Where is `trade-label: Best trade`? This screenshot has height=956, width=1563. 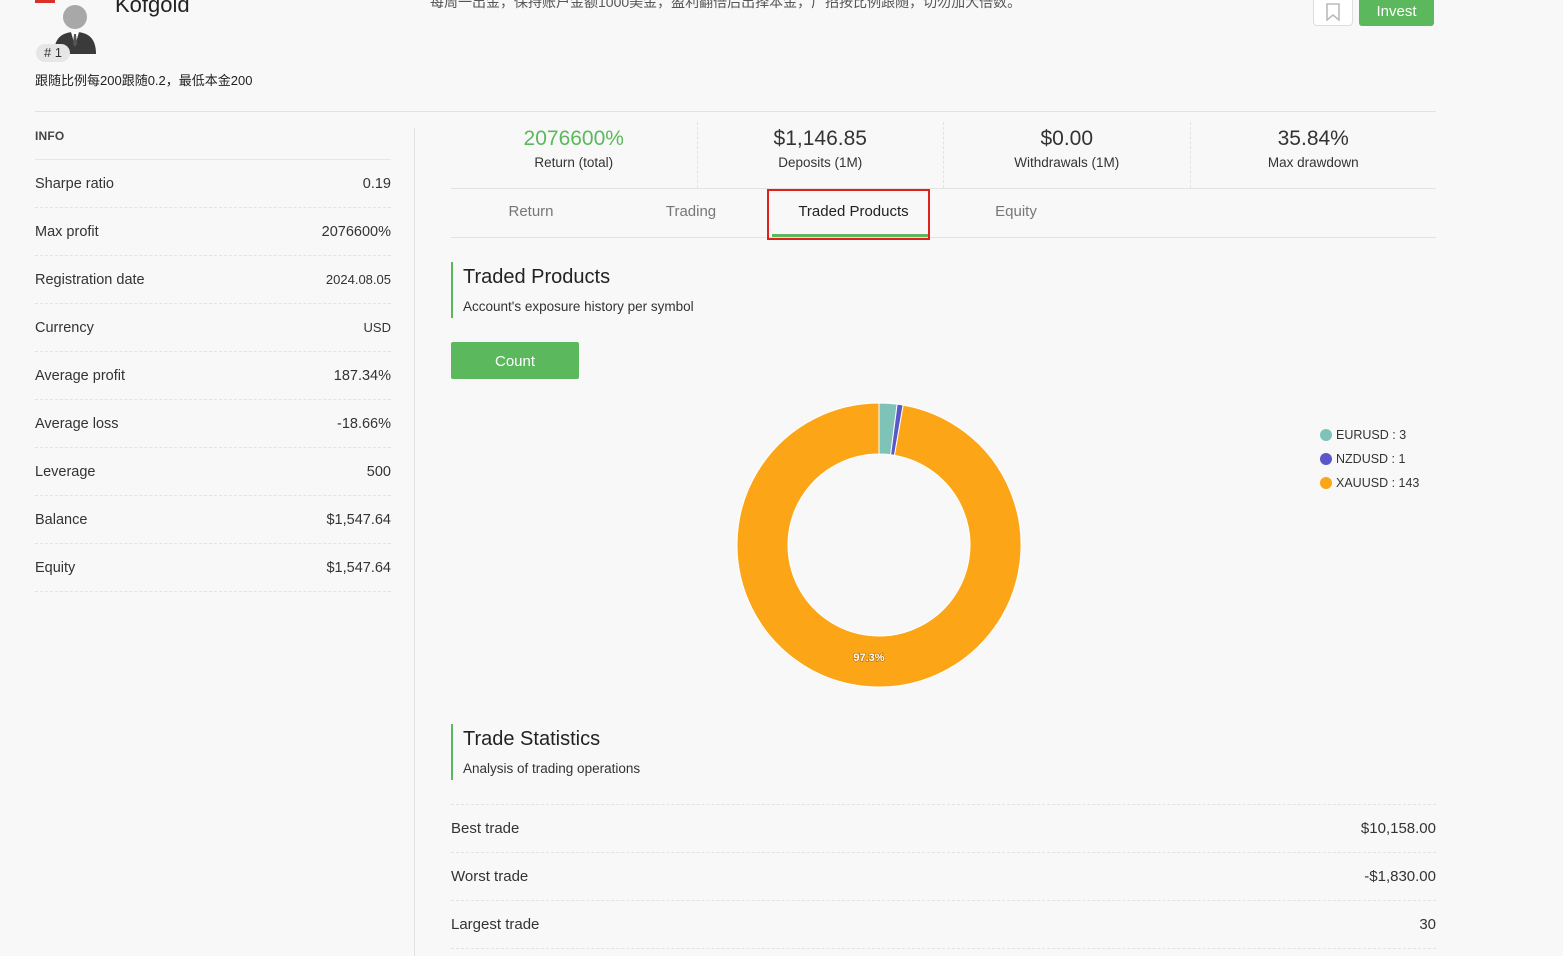 trade-label: Best trade is located at coordinates (485, 828).